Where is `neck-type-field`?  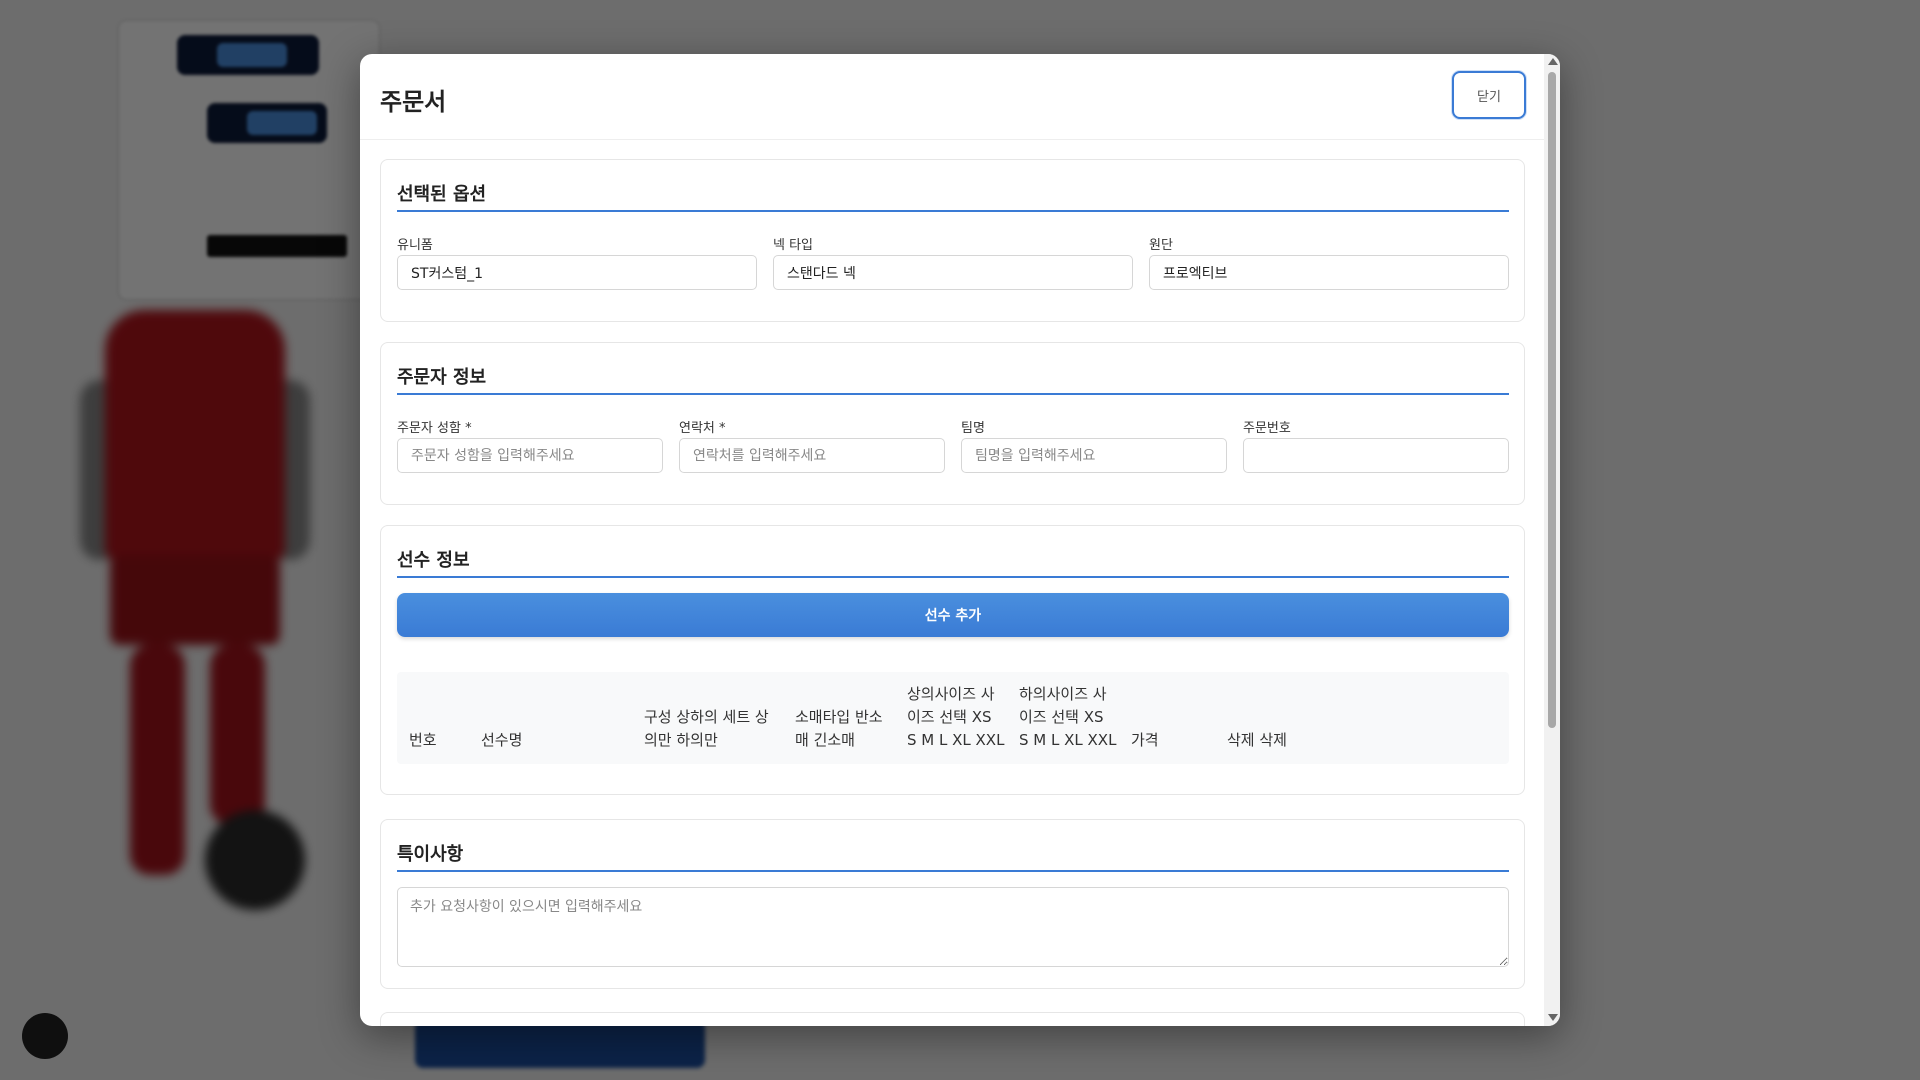 neck-type-field is located at coordinates (953, 272).